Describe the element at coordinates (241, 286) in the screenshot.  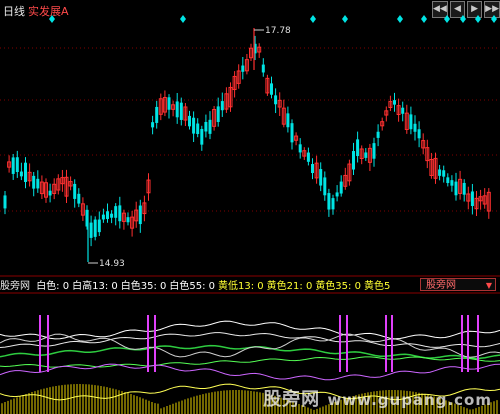
I see `indicator-value-4: 黄低13: 0` at that location.